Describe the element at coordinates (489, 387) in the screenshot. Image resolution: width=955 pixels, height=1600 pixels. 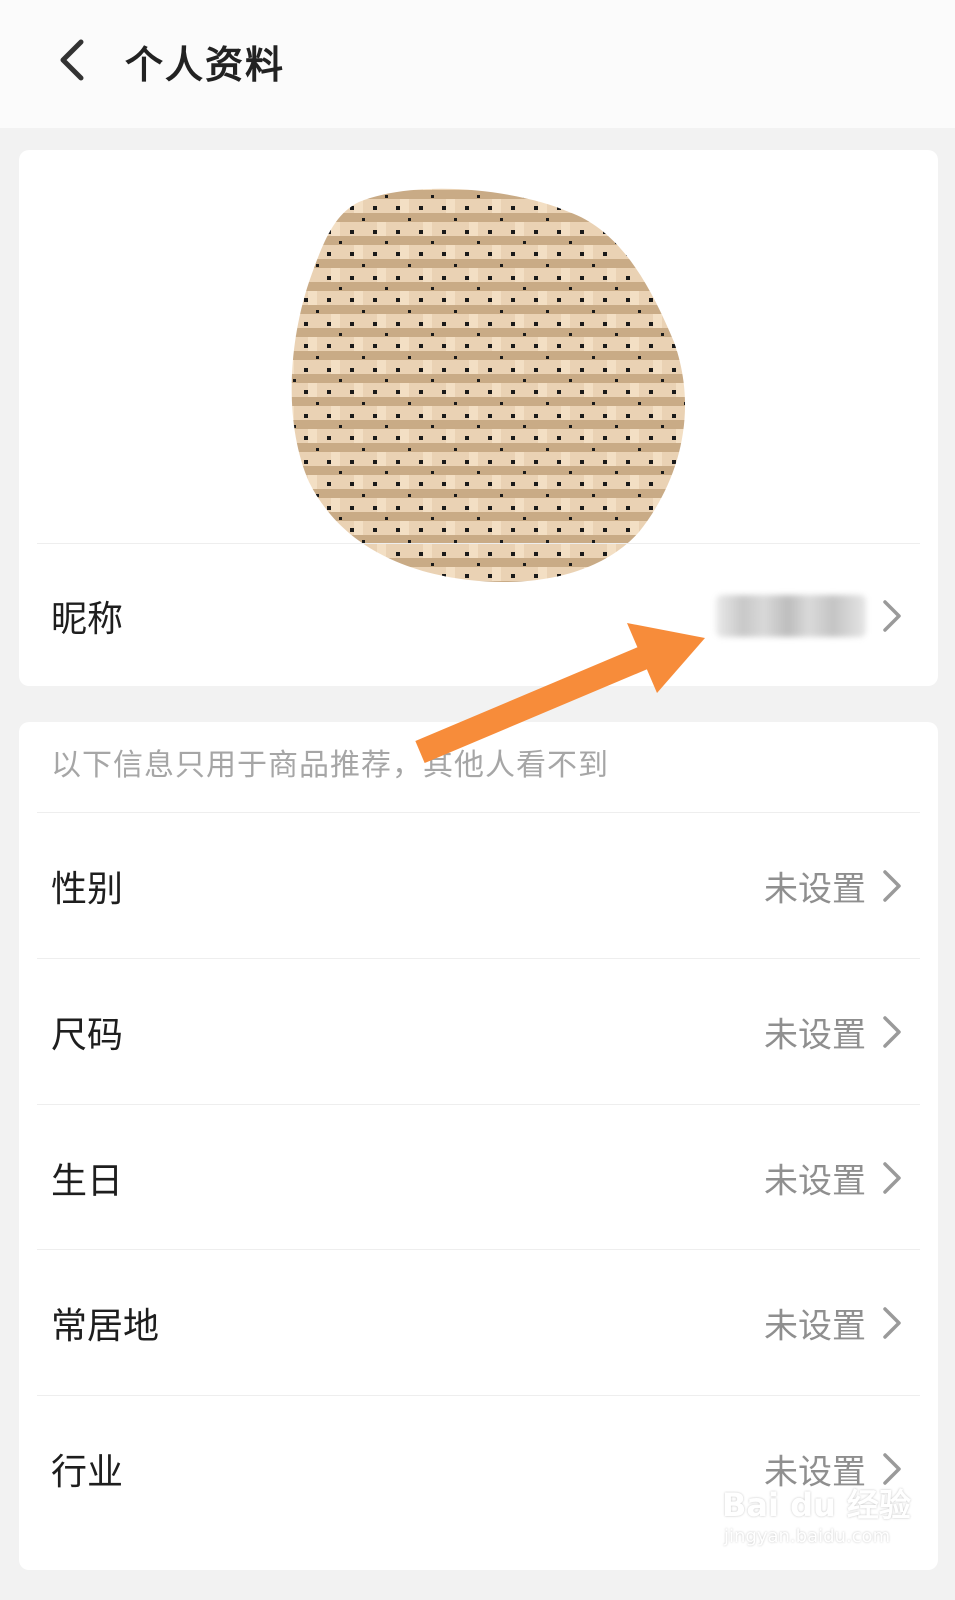
I see `avatar` at that location.